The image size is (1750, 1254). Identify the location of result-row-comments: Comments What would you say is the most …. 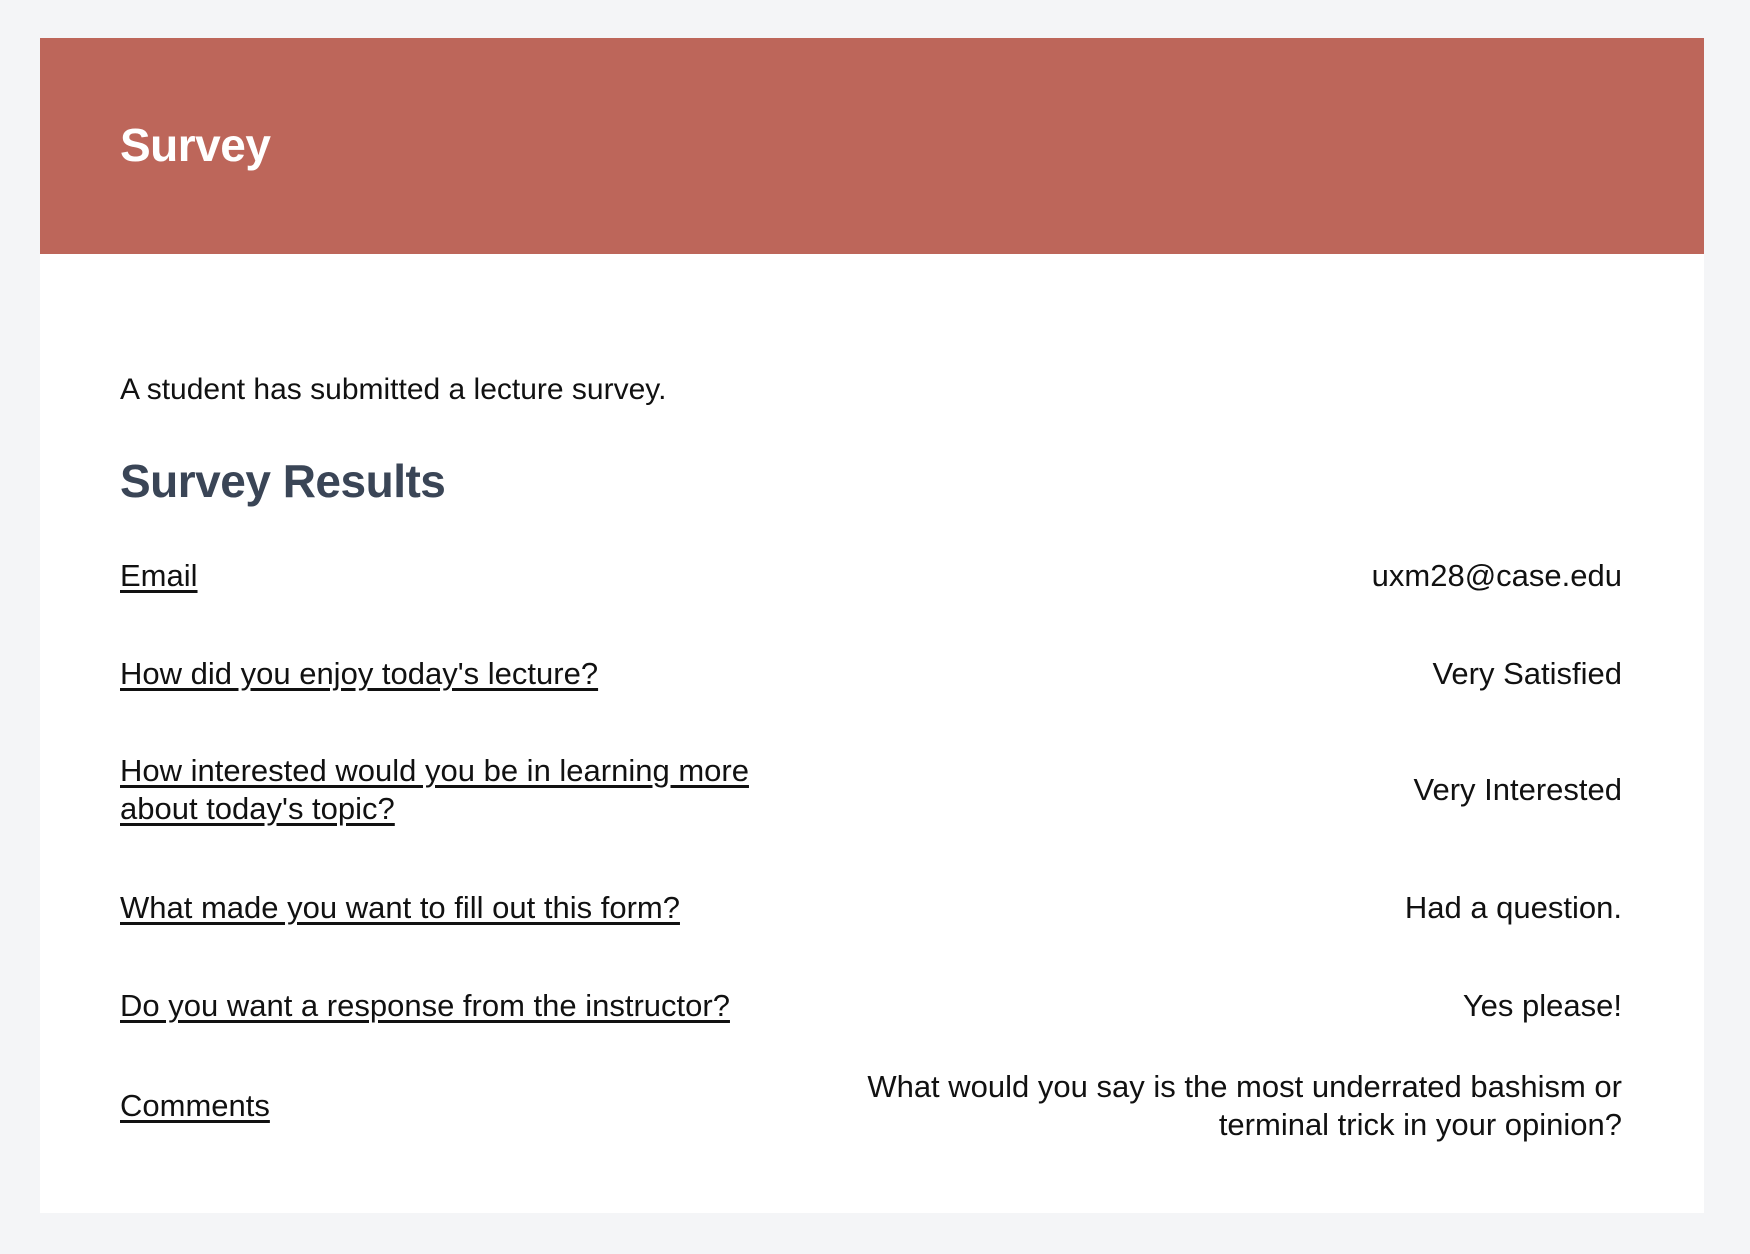
(871, 1106).